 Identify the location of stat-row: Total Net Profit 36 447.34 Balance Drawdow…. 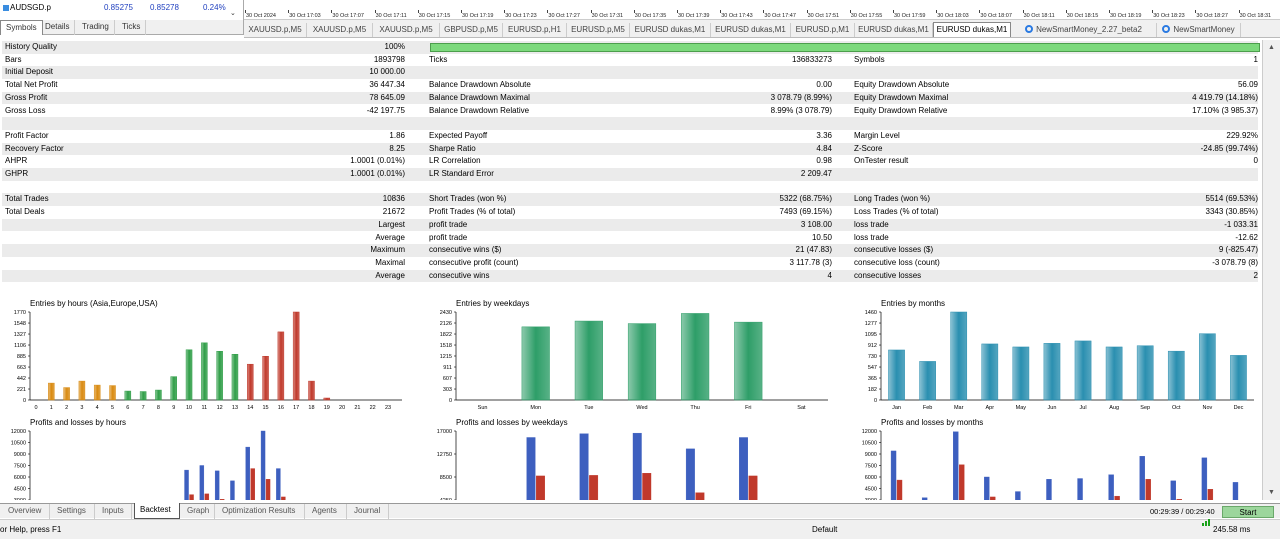
(630, 85).